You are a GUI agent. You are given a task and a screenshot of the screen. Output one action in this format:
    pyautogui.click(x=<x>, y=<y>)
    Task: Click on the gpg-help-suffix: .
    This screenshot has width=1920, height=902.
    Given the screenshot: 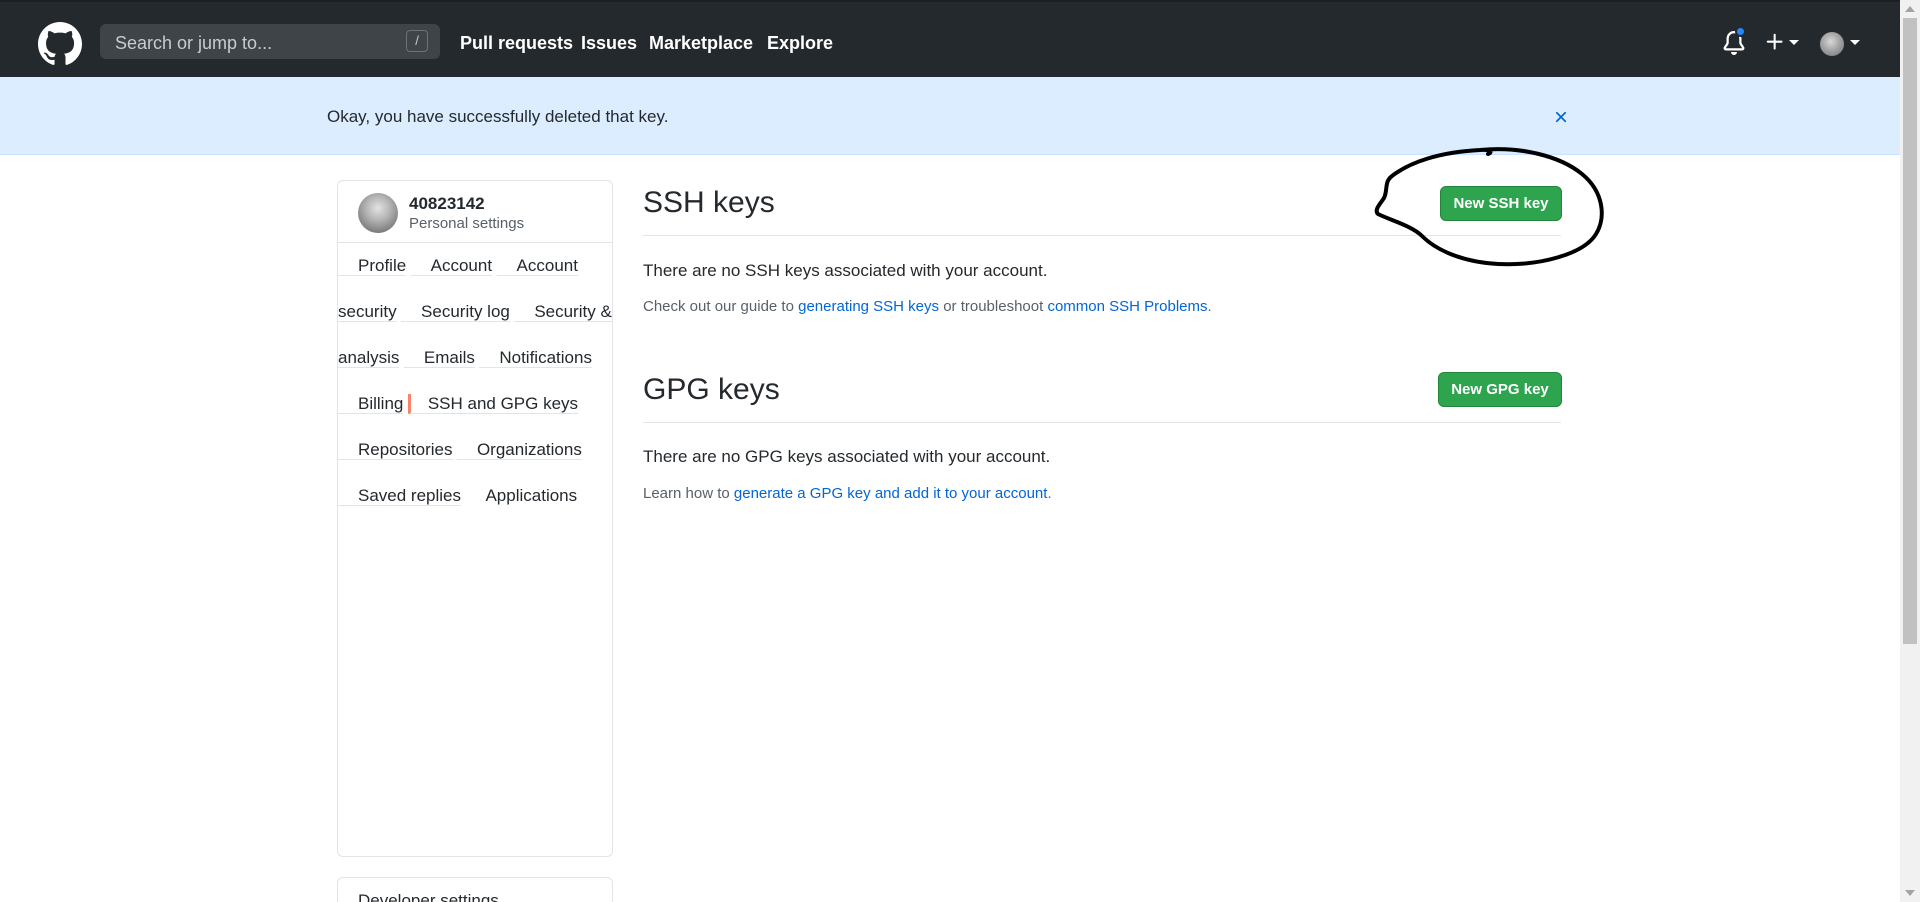 What is the action you would take?
    pyautogui.click(x=1049, y=493)
    